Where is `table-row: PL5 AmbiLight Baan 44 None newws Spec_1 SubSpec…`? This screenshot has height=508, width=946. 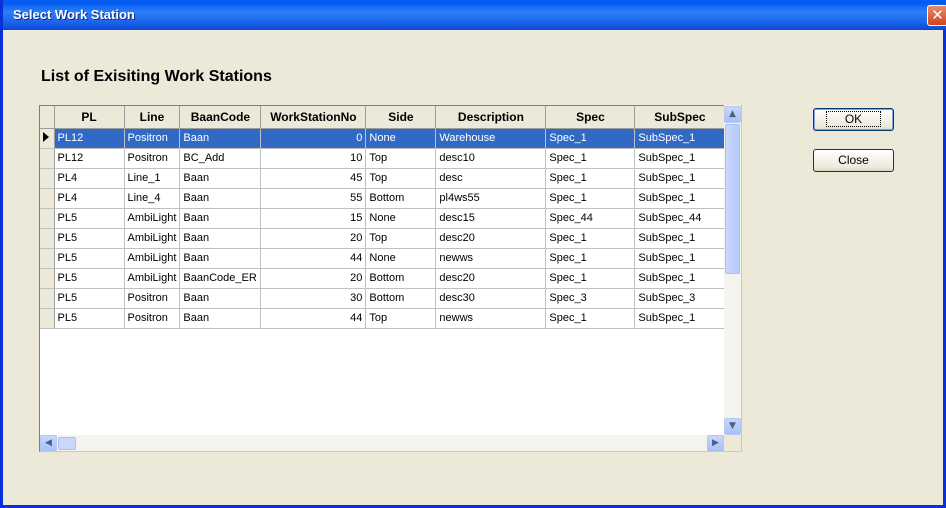
table-row: PL5 AmbiLight Baan 44 None newws Spec_1 SubSpec… is located at coordinates (383, 258).